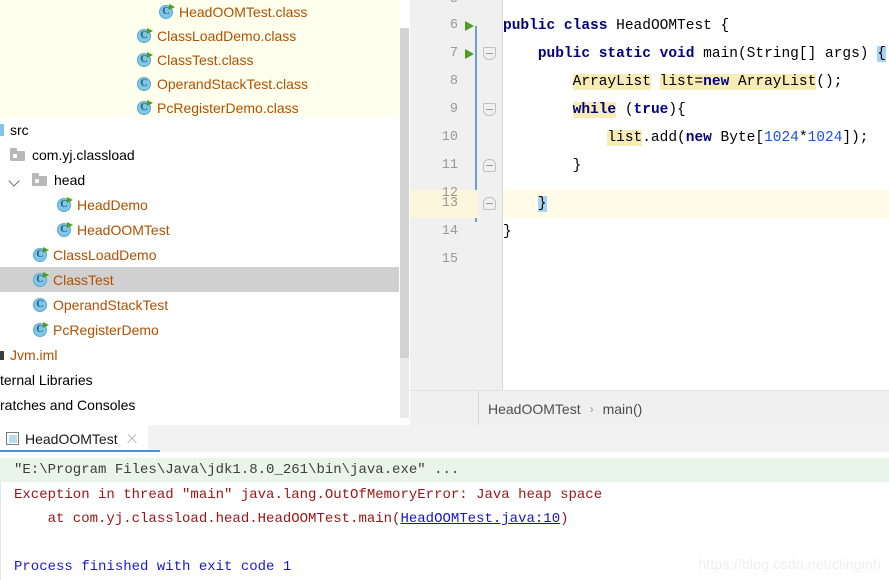 The width and height of the screenshot is (889, 580). What do you see at coordinates (123, 229) in the screenshot?
I see `tree-item-label: HeadOOMTest` at bounding box center [123, 229].